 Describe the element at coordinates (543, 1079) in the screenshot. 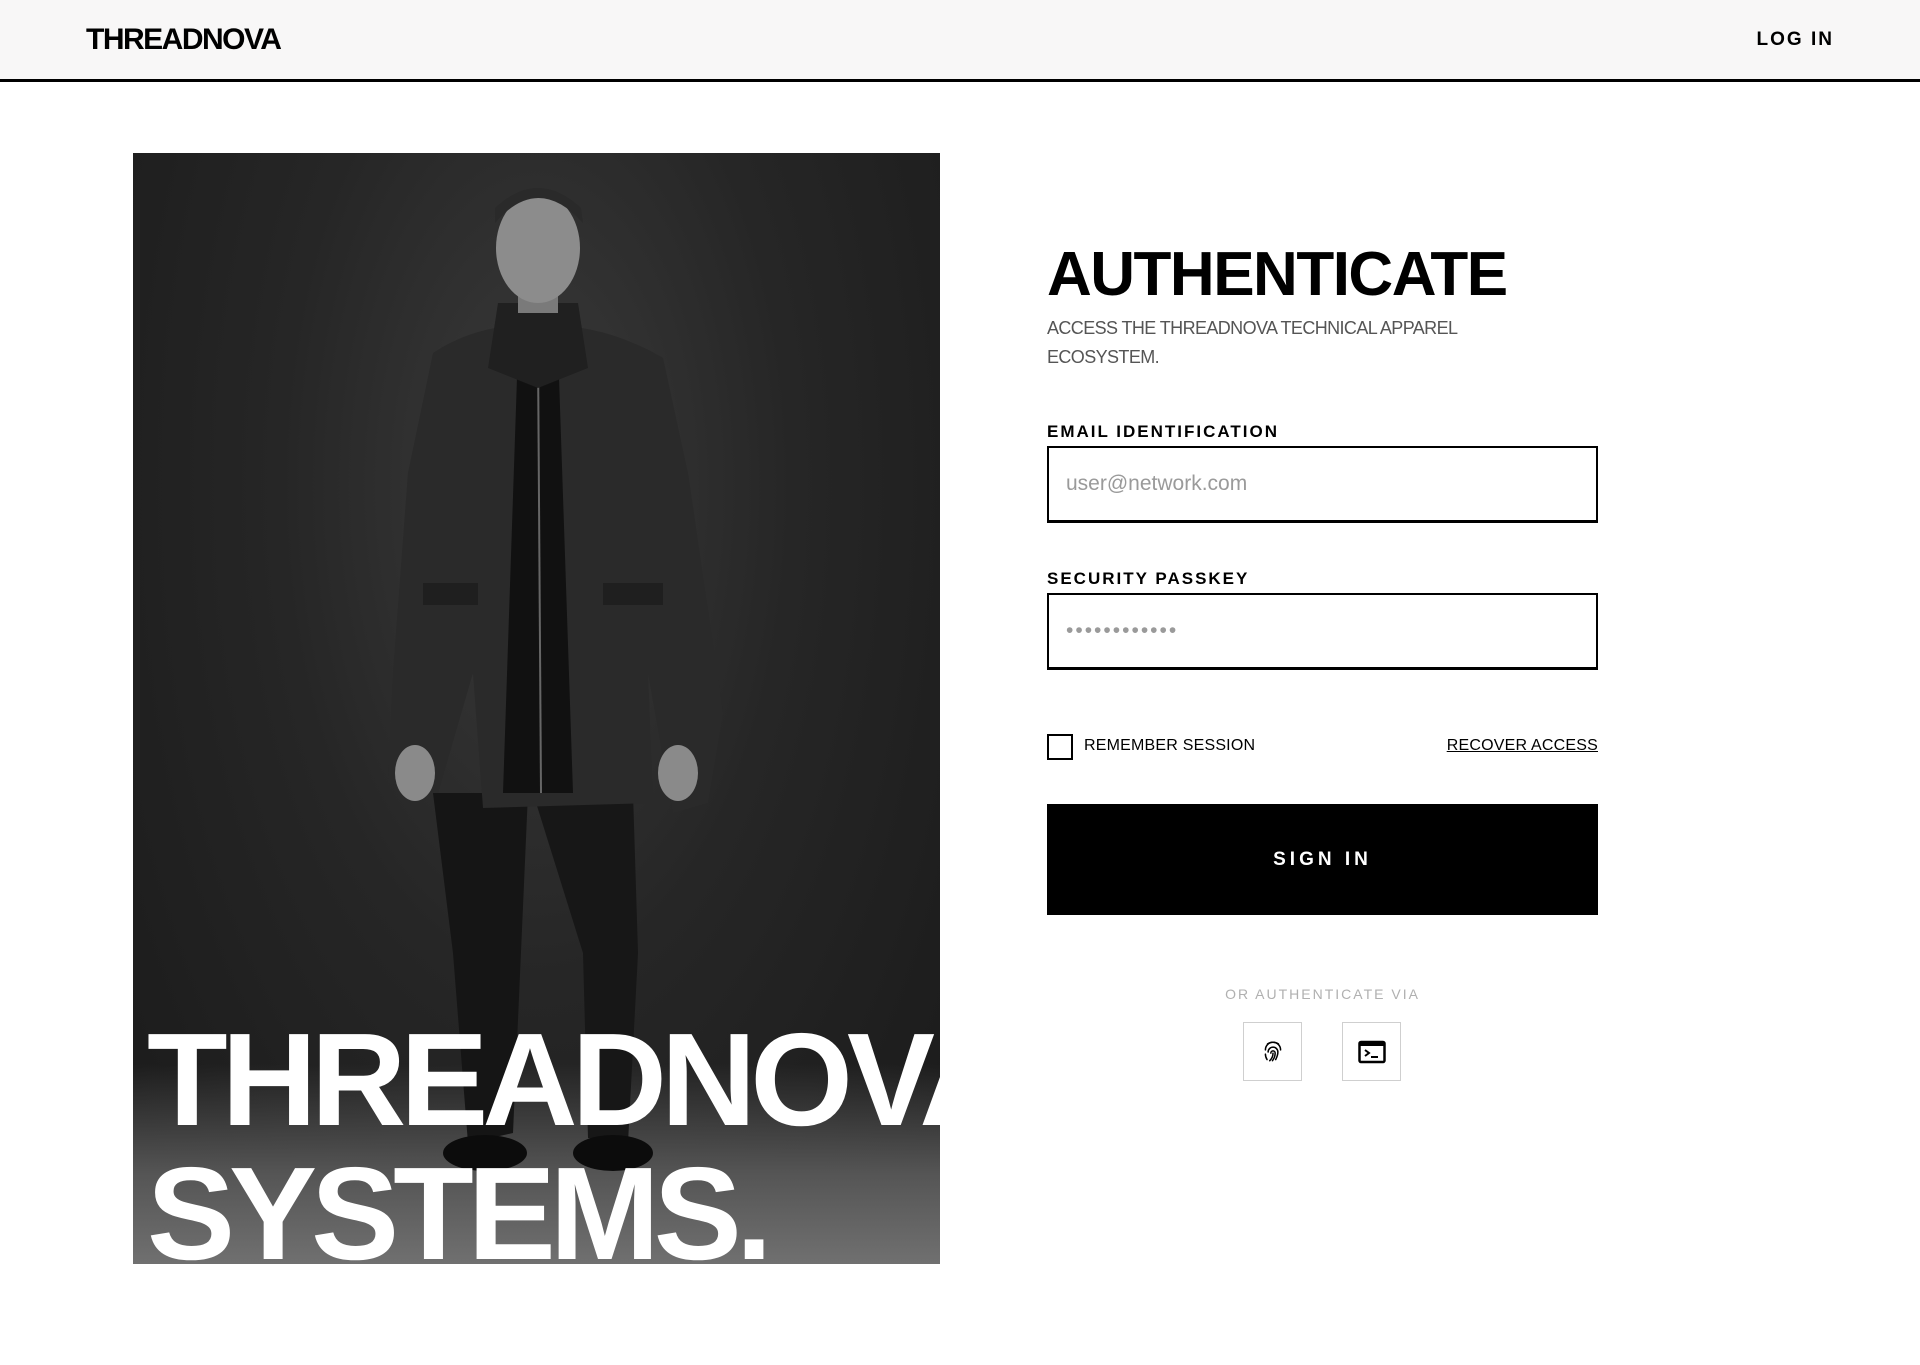

I see `hero-line-1: THREADNOVA` at that location.